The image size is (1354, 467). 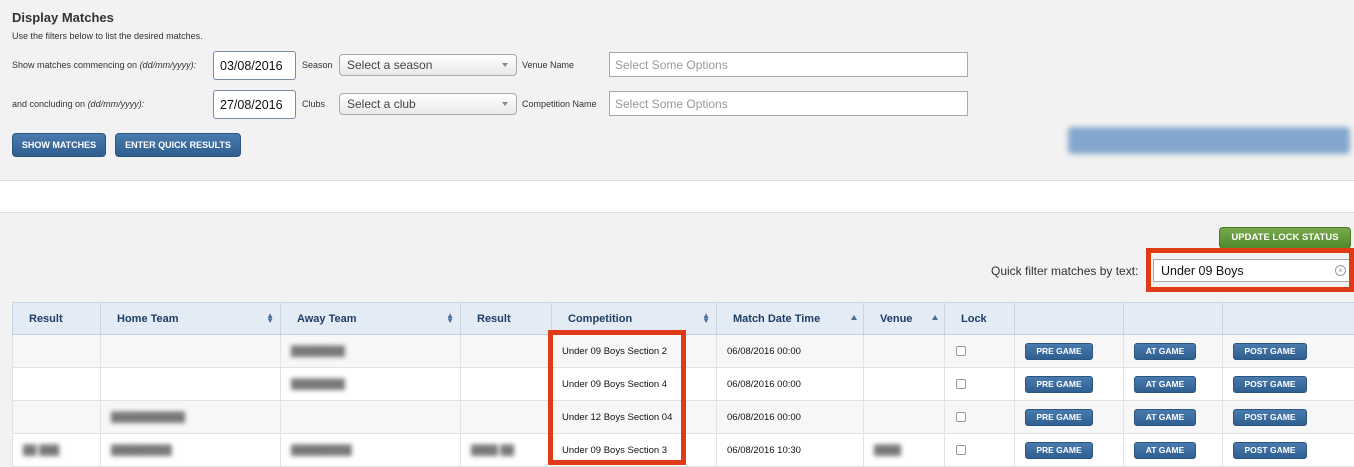 I want to click on competition-highlight, so click(x=617, y=397).